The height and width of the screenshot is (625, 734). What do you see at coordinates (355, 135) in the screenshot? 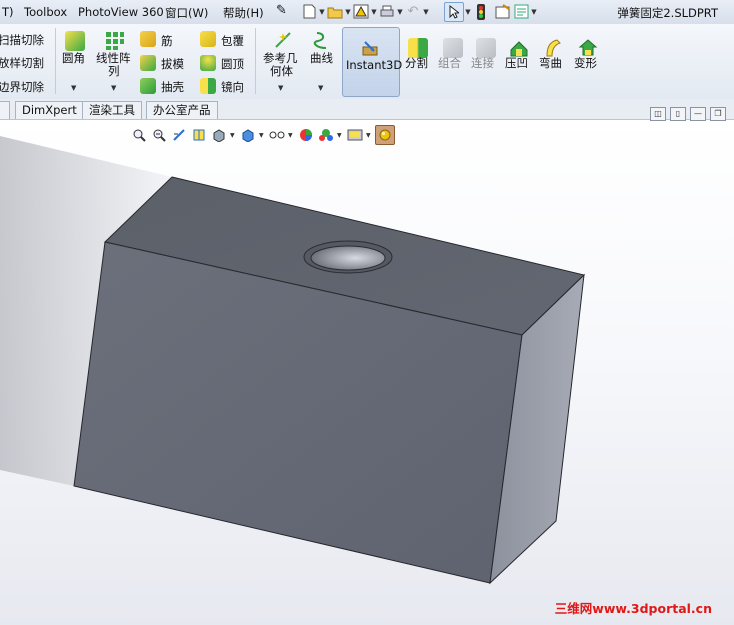
I see `view-settings-icon` at bounding box center [355, 135].